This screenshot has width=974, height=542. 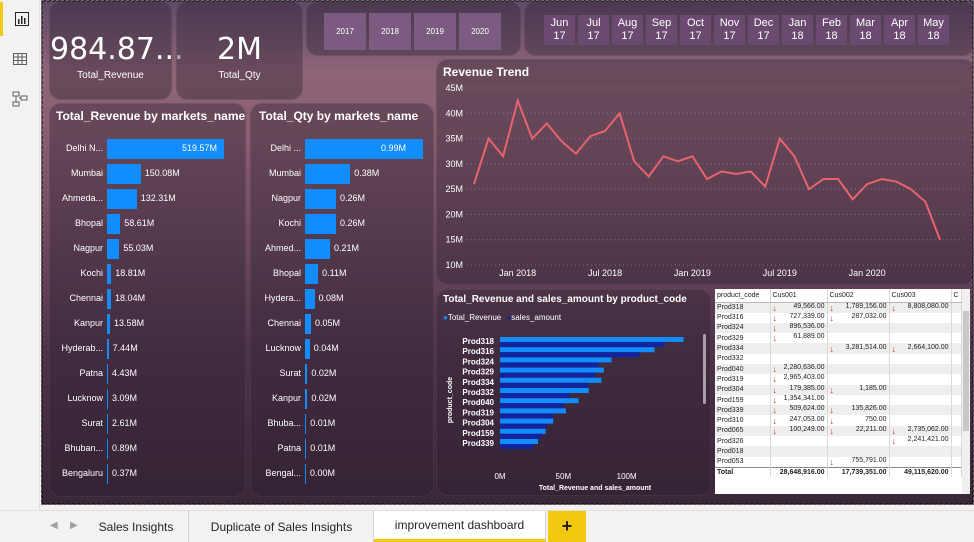 What do you see at coordinates (147, 324) in the screenshot?
I see `bar-row: Kanpur 13.58M` at bounding box center [147, 324].